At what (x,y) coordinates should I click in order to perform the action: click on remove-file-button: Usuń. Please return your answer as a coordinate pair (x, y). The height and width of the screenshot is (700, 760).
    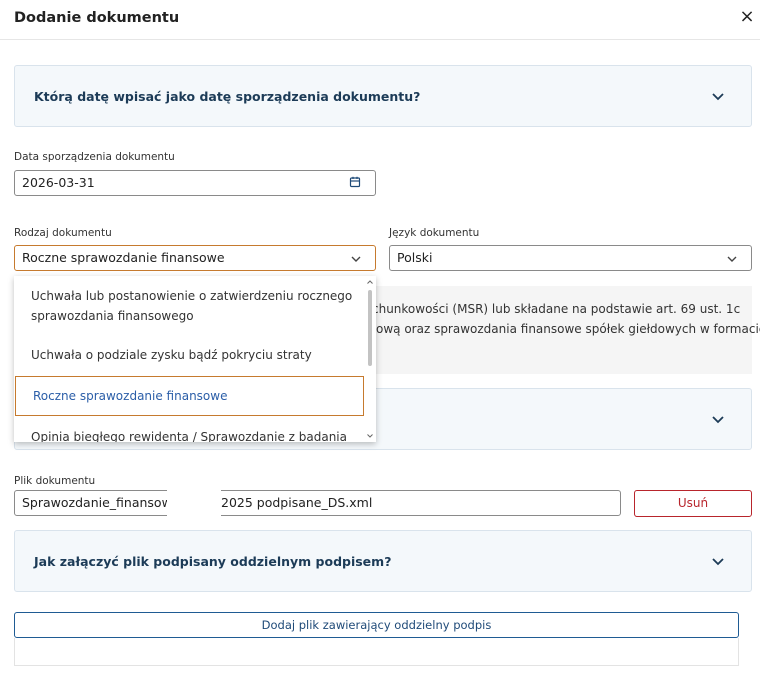
    Looking at the image, I should click on (693, 503).